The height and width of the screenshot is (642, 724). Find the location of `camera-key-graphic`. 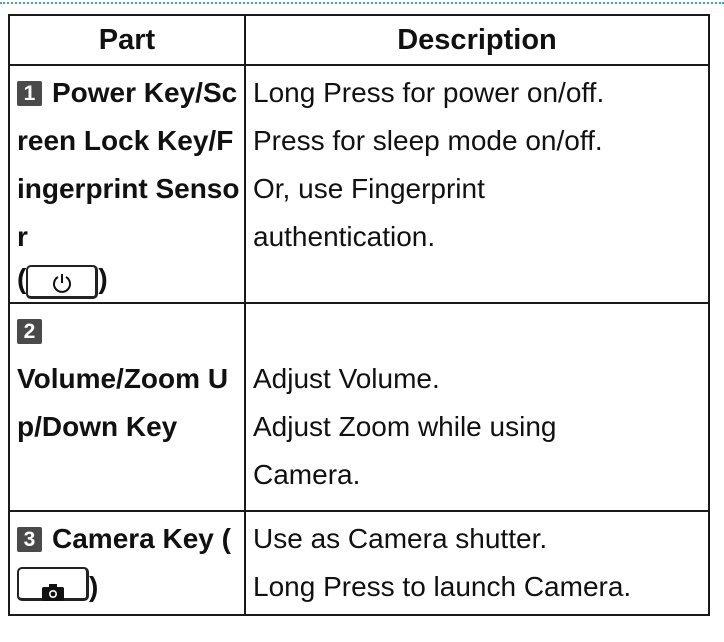

camera-key-graphic is located at coordinates (53, 584).